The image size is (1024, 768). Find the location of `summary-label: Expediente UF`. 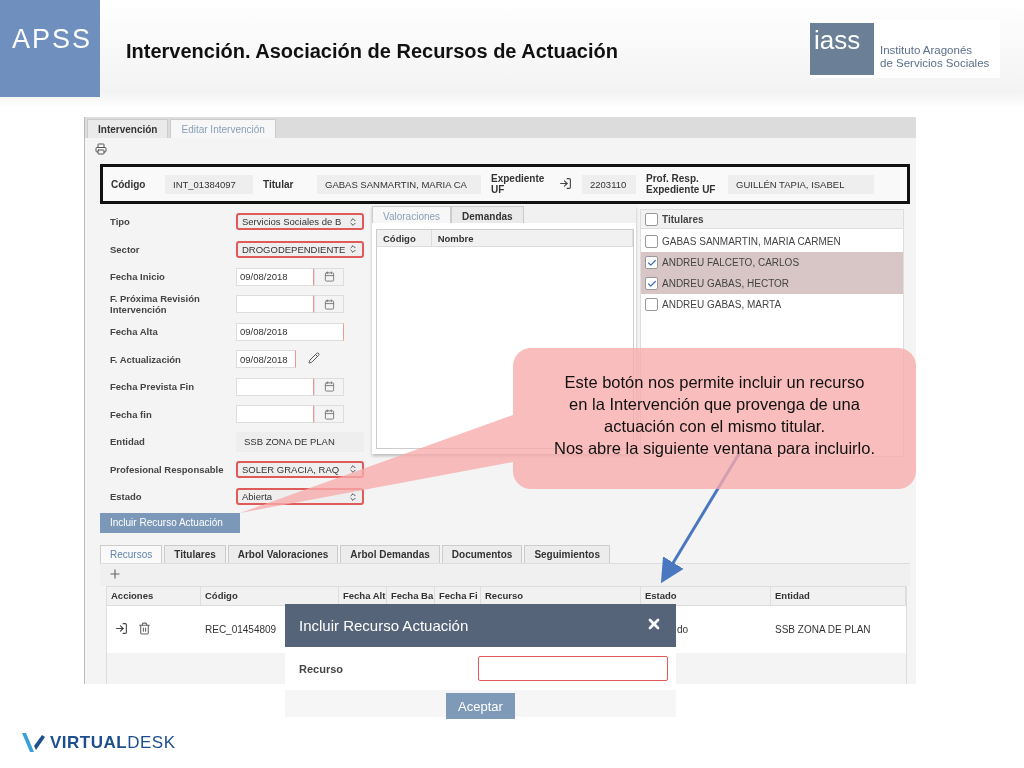

summary-label: Expediente UF is located at coordinates (518, 184).